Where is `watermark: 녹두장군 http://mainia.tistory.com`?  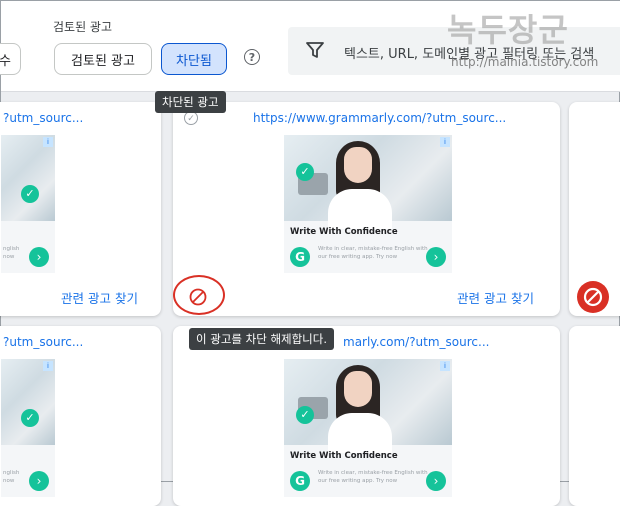
watermark: 녹두장군 http://mainia.tistory.com is located at coordinates (528, 41).